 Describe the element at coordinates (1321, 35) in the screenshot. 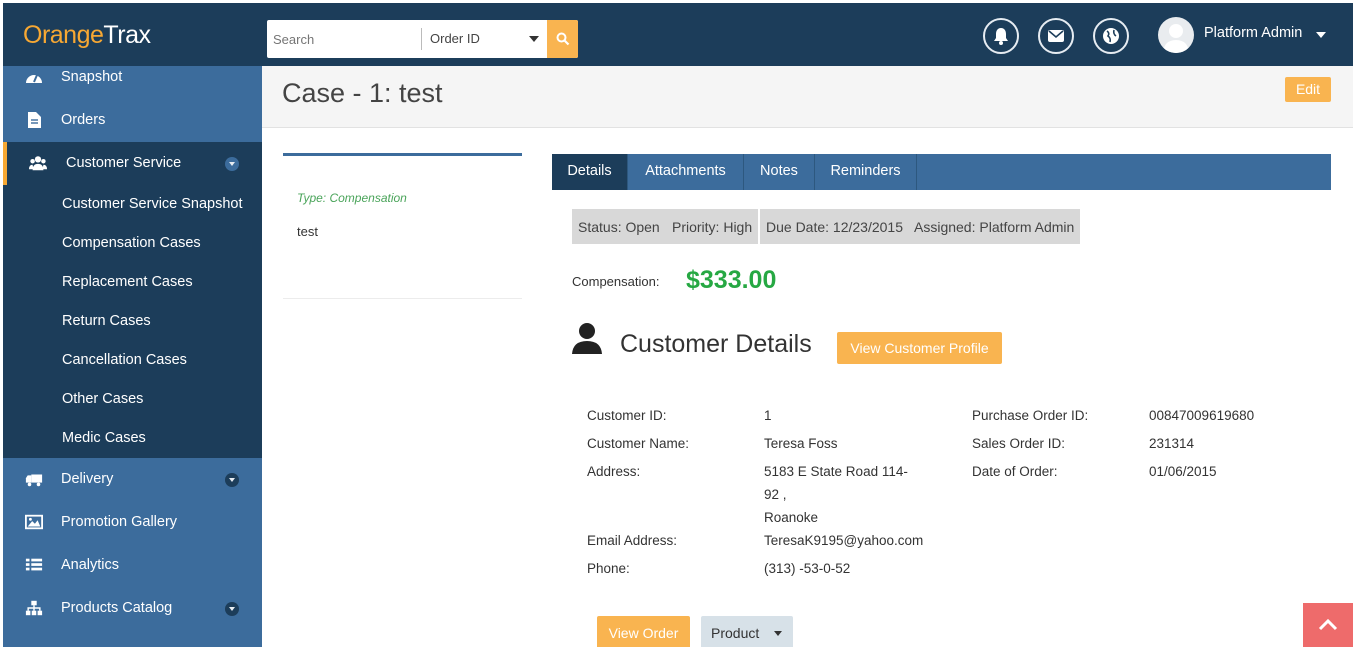

I see `user-menu-caret-icon` at that location.